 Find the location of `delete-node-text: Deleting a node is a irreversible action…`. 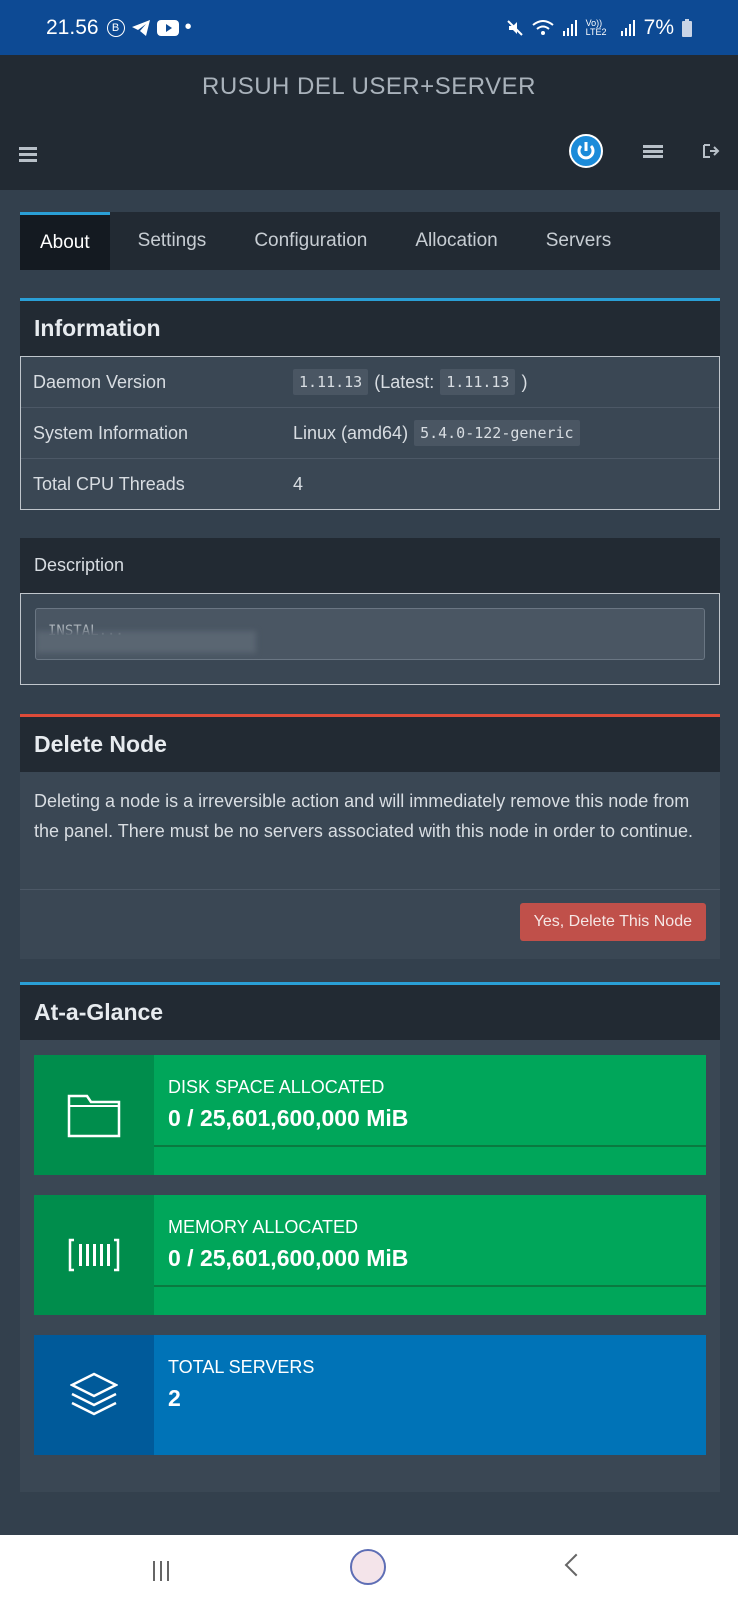

delete-node-text: Deleting a node is a irreversible action… is located at coordinates (364, 816).